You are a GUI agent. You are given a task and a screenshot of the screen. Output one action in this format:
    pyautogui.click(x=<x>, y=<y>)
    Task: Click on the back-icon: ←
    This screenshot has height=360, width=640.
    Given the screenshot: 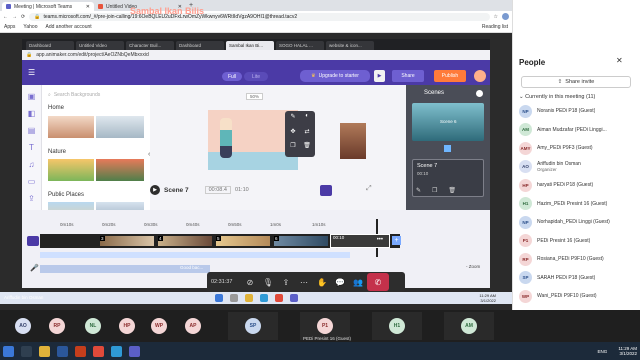 What is the action you would take?
    pyautogui.click(x=5, y=17)
    